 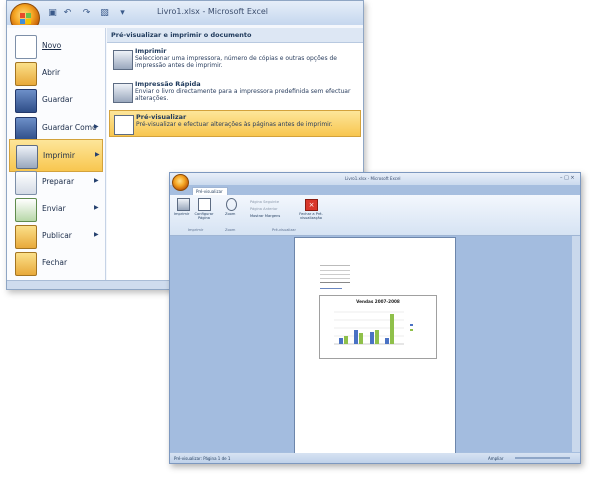 I want to click on submenu-item-title: Imprimir, so click(x=151, y=51).